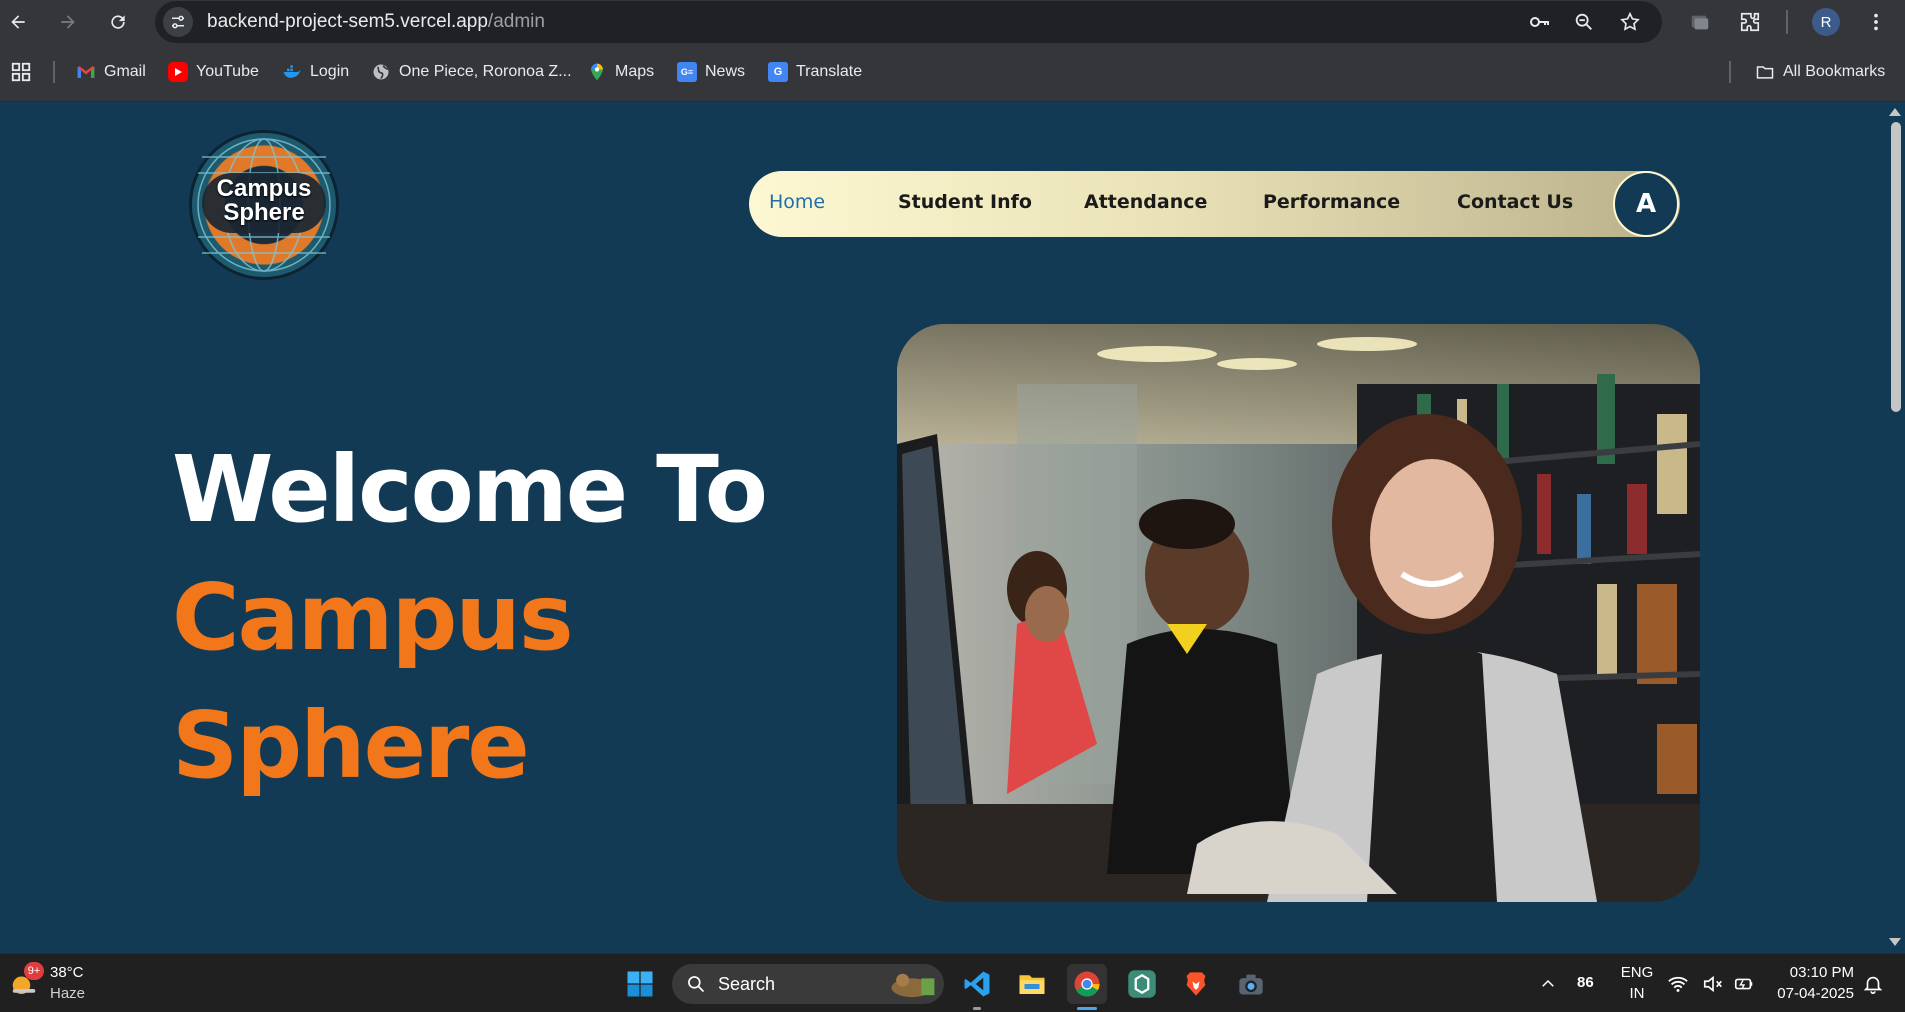 This screenshot has width=1905, height=1012. I want to click on admin-avatar-button: A, so click(1646, 204).